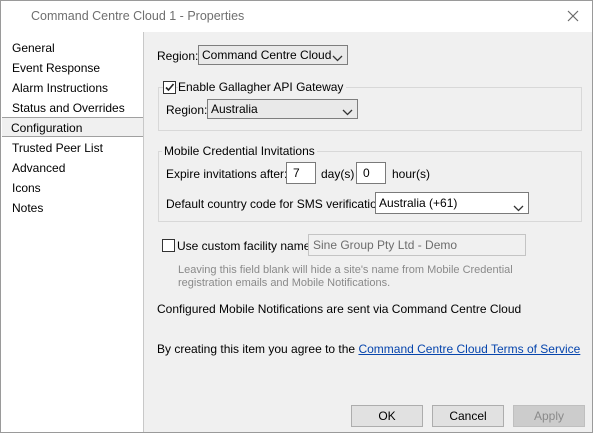 The image size is (593, 433). Describe the element at coordinates (234, 109) in the screenshot. I see `gateway-region-value: Australia` at that location.